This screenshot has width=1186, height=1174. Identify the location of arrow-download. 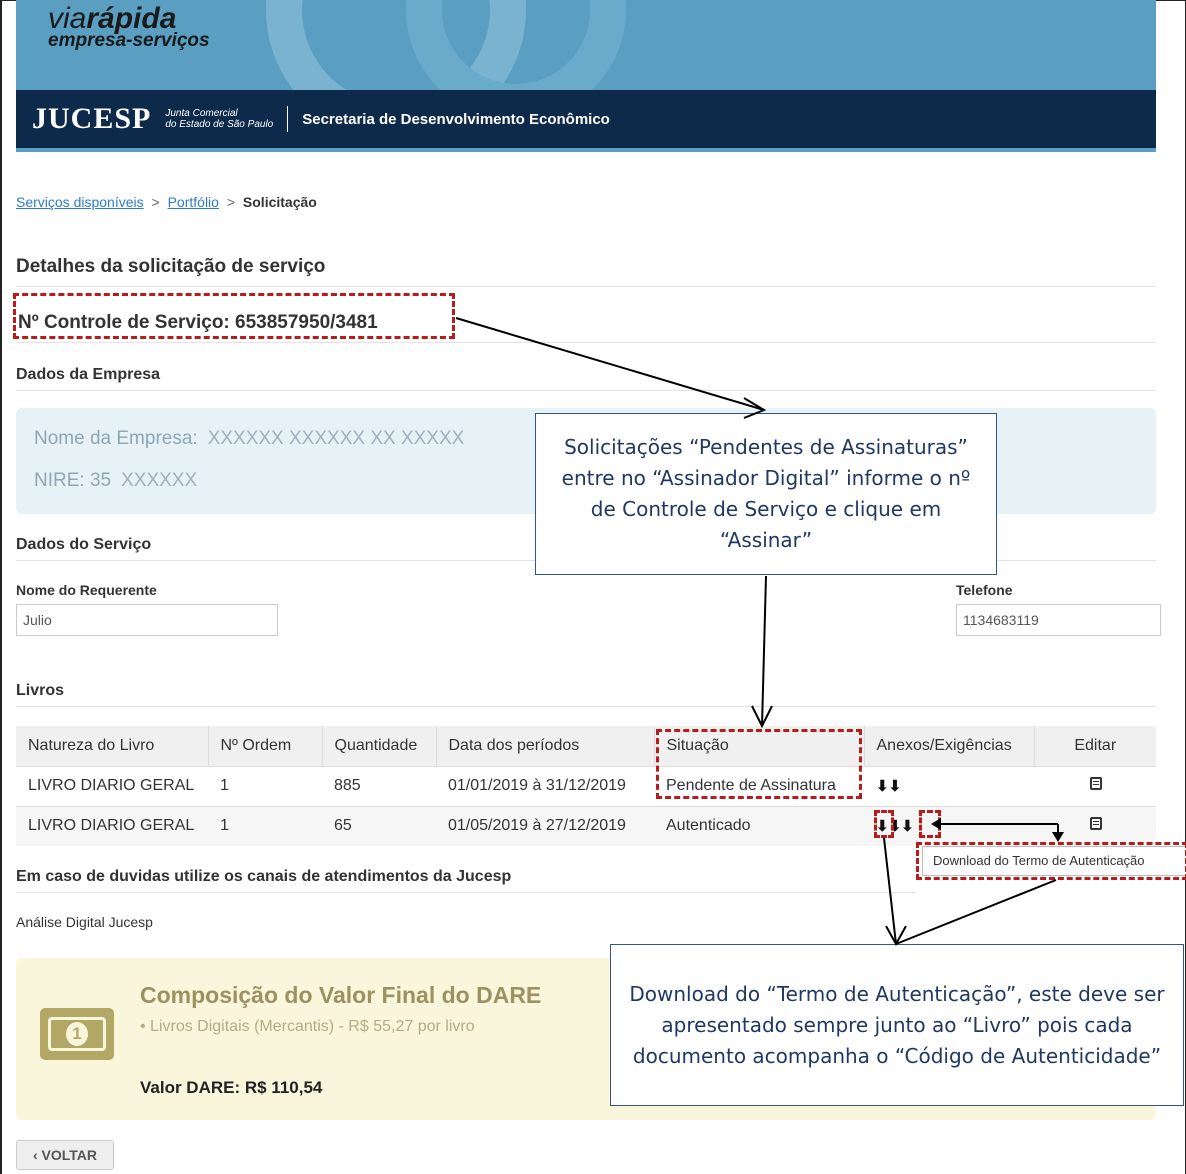
(890, 891).